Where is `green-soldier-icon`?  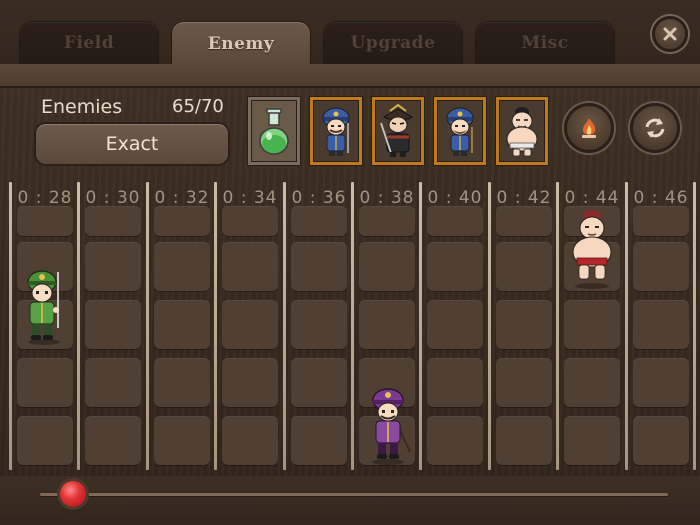 green-soldier-icon is located at coordinates (43, 307).